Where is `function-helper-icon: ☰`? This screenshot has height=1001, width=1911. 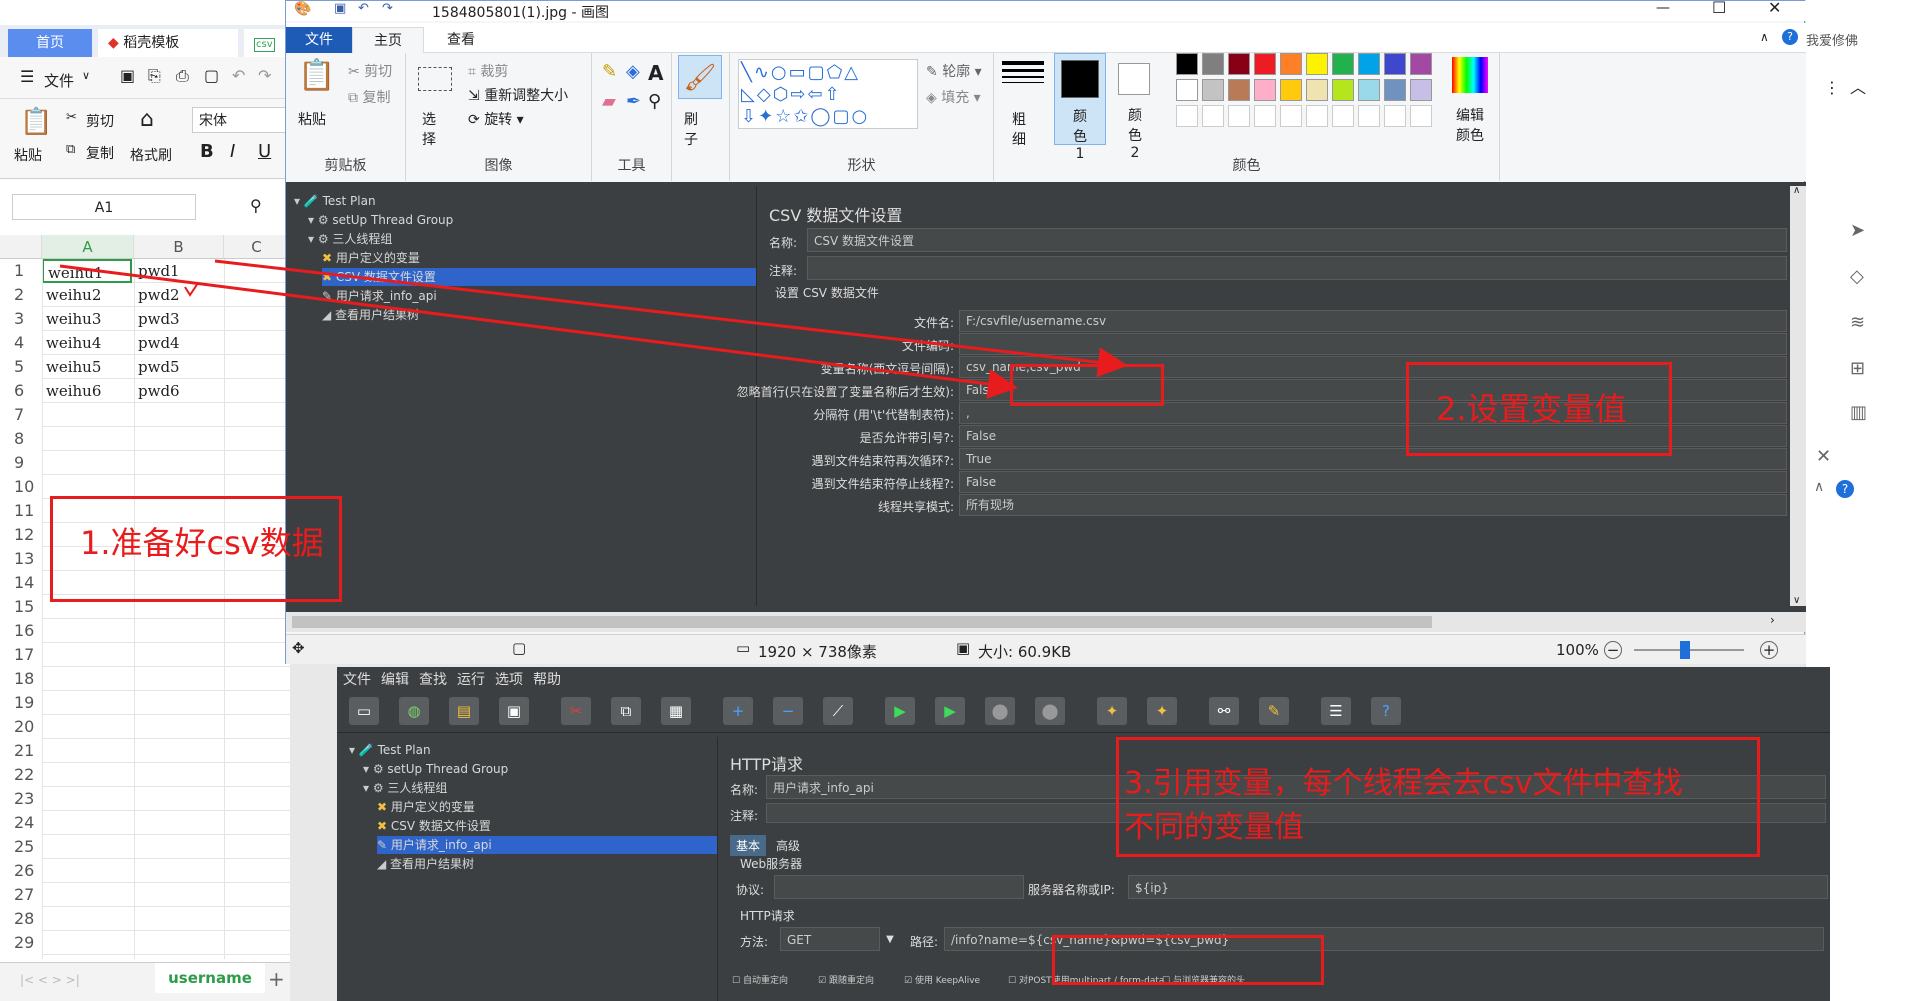
function-helper-icon: ☰ is located at coordinates (1336, 711).